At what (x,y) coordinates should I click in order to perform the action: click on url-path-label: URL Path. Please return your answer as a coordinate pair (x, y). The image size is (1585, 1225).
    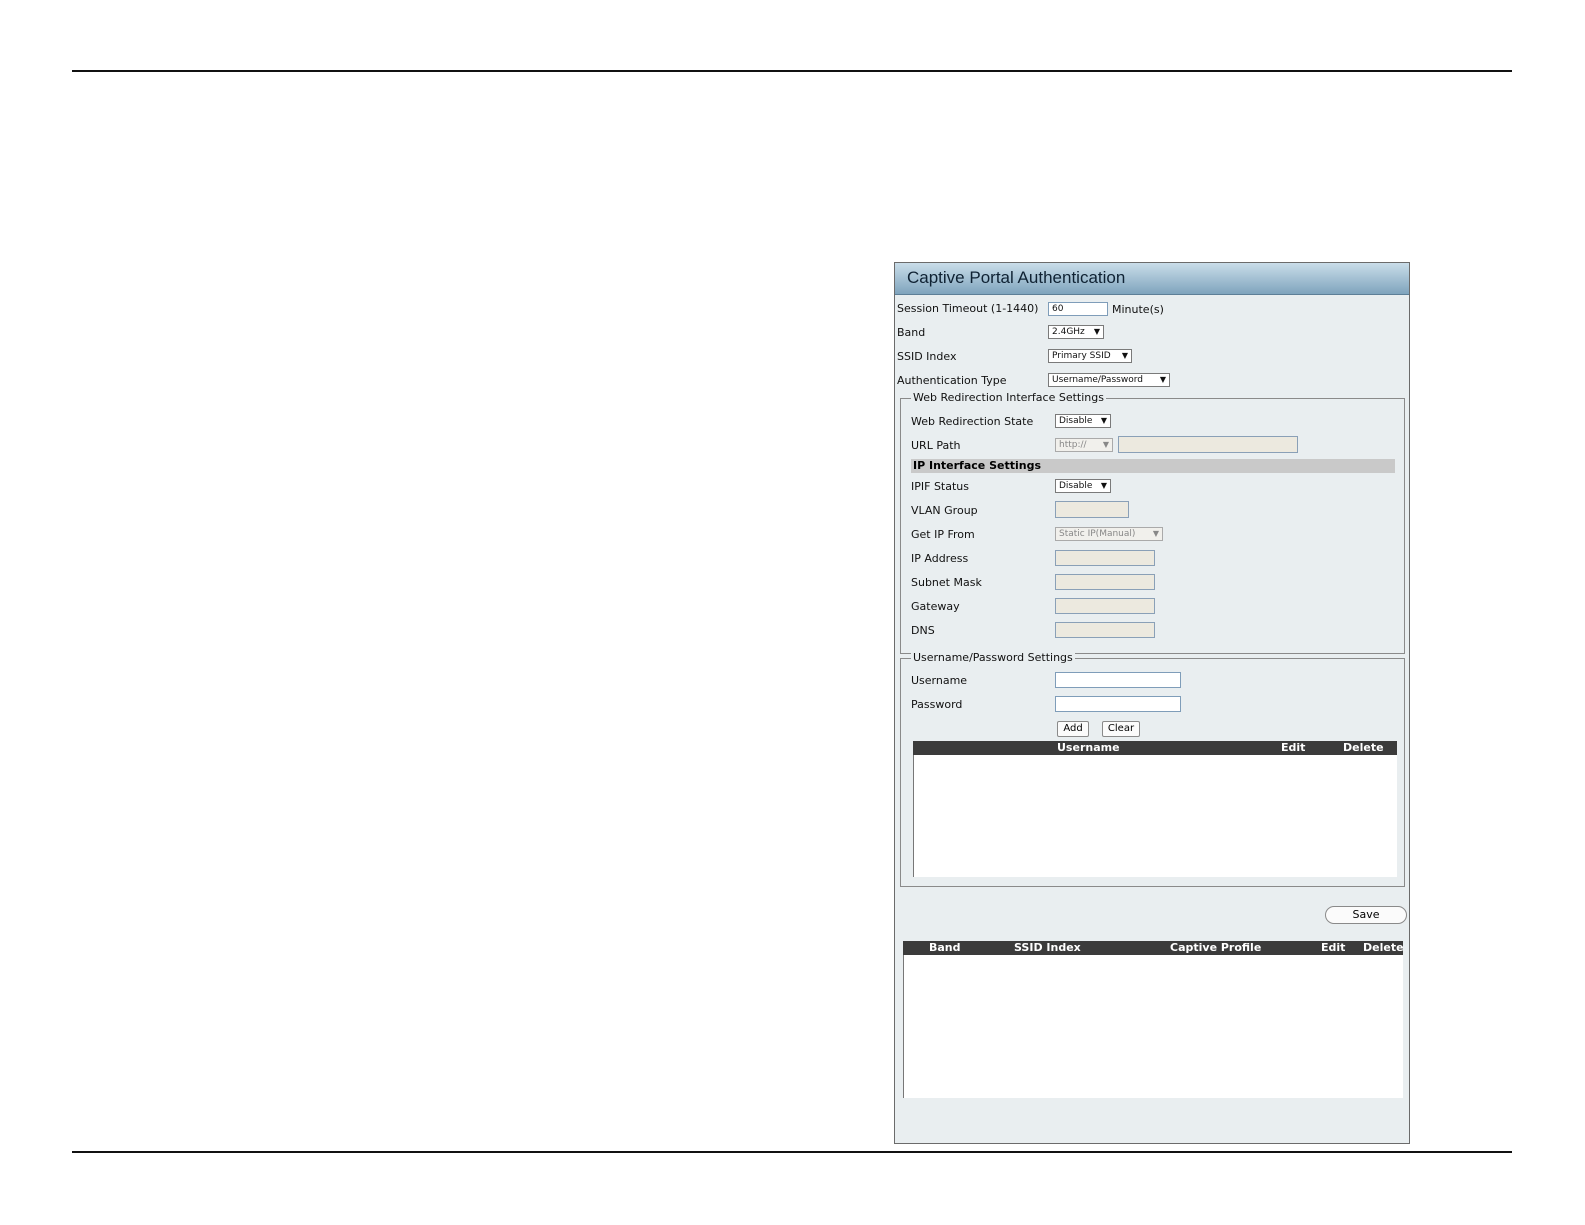
    Looking at the image, I should click on (936, 445).